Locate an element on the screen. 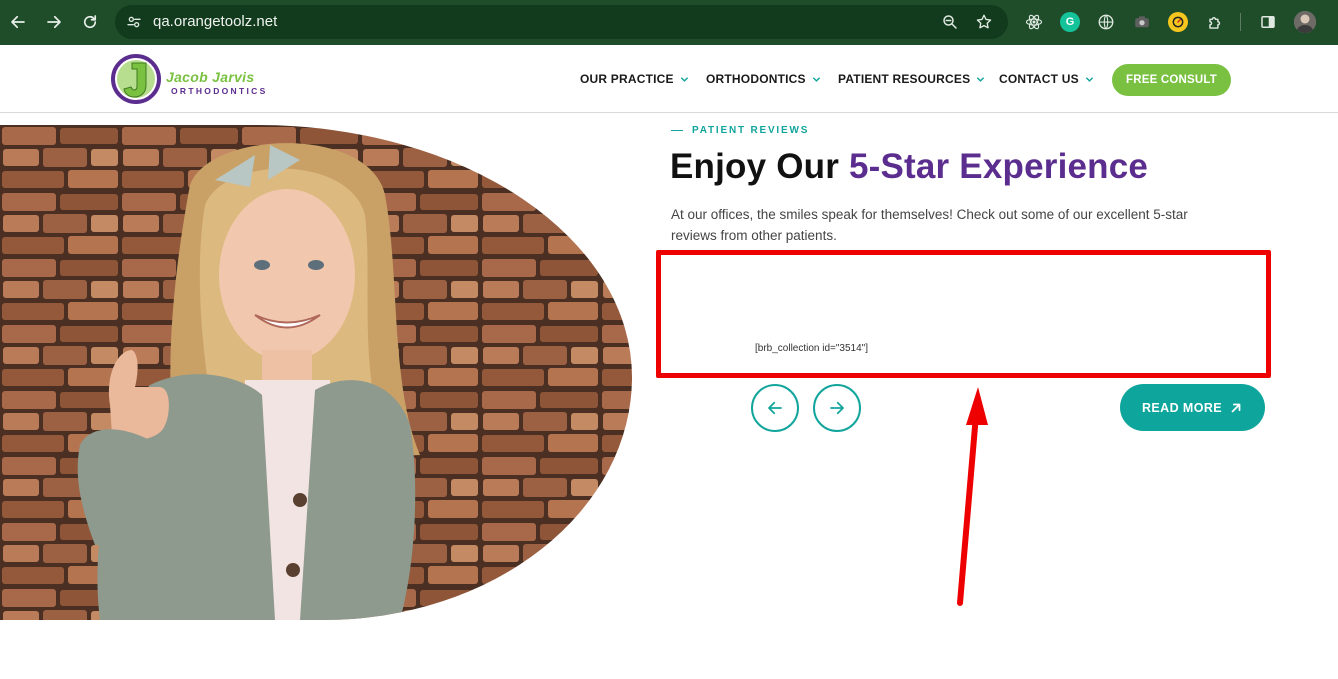 Image resolution: width=1338 pixels, height=679 pixels. logo-mark-icon is located at coordinates (136, 79).